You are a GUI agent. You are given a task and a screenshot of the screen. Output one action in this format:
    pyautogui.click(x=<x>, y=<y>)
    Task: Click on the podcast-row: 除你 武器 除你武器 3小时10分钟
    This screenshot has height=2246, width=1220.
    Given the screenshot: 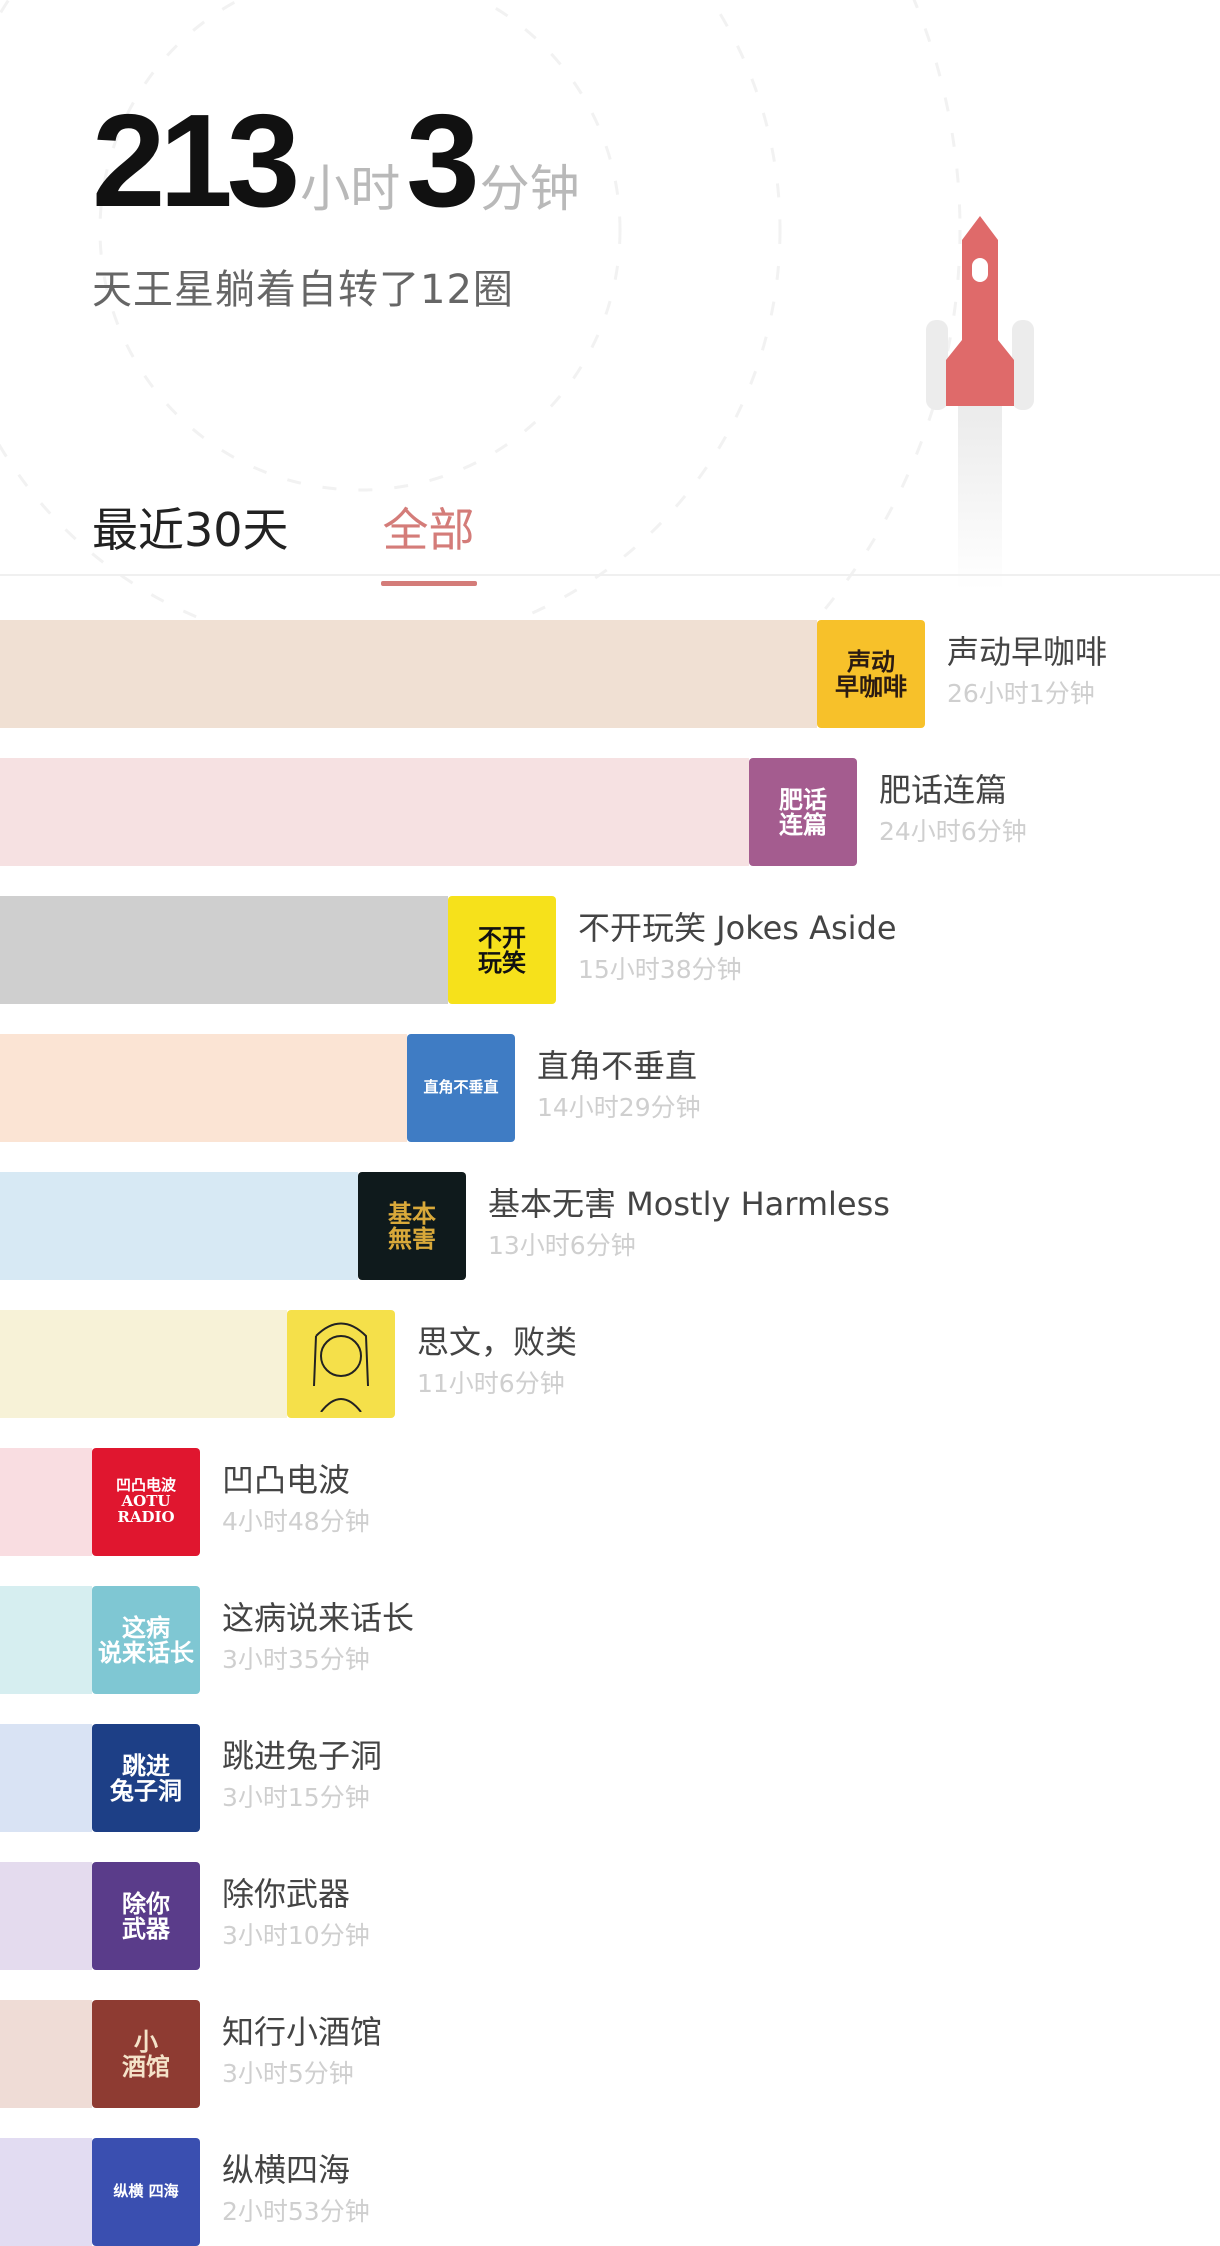 What is the action you would take?
    pyautogui.click(x=610, y=1916)
    